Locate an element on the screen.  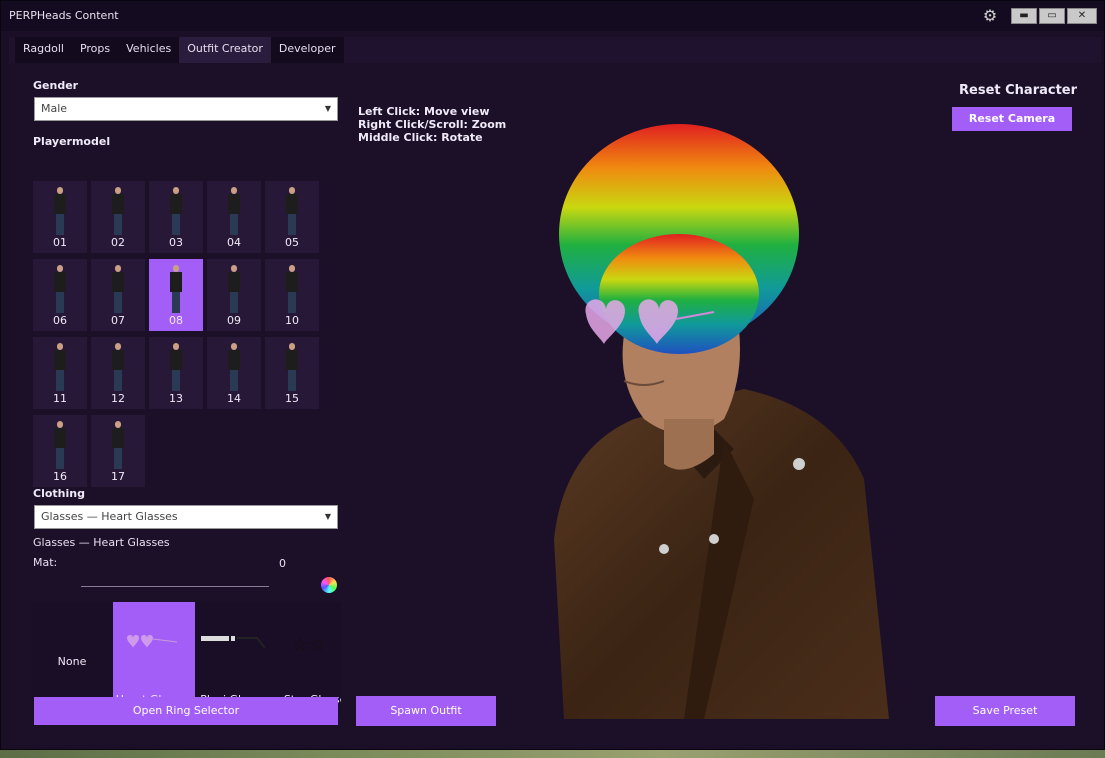
playermodel-12: 12 is located at coordinates (118, 373).